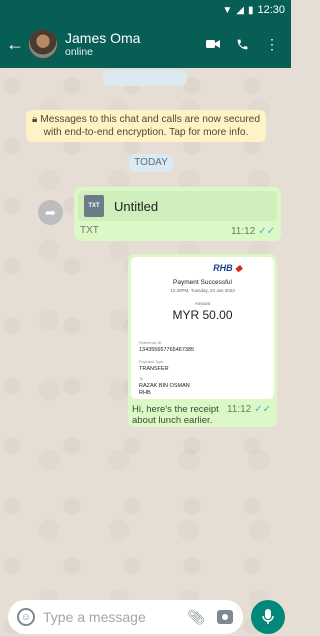  I want to click on file-icon: TXT, so click(94, 206).